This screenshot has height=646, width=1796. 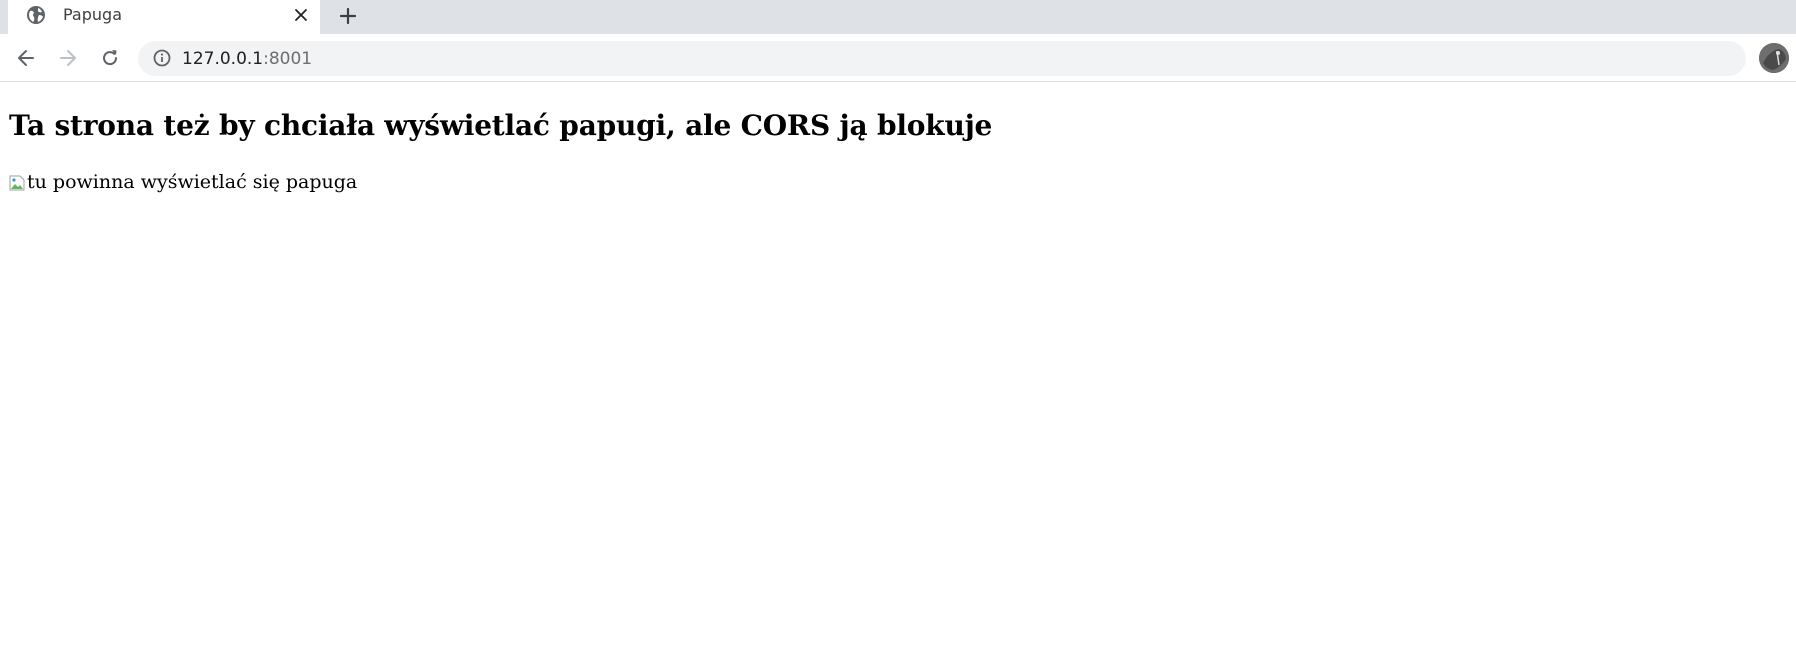 What do you see at coordinates (162, 58) in the screenshot?
I see `info-icon` at bounding box center [162, 58].